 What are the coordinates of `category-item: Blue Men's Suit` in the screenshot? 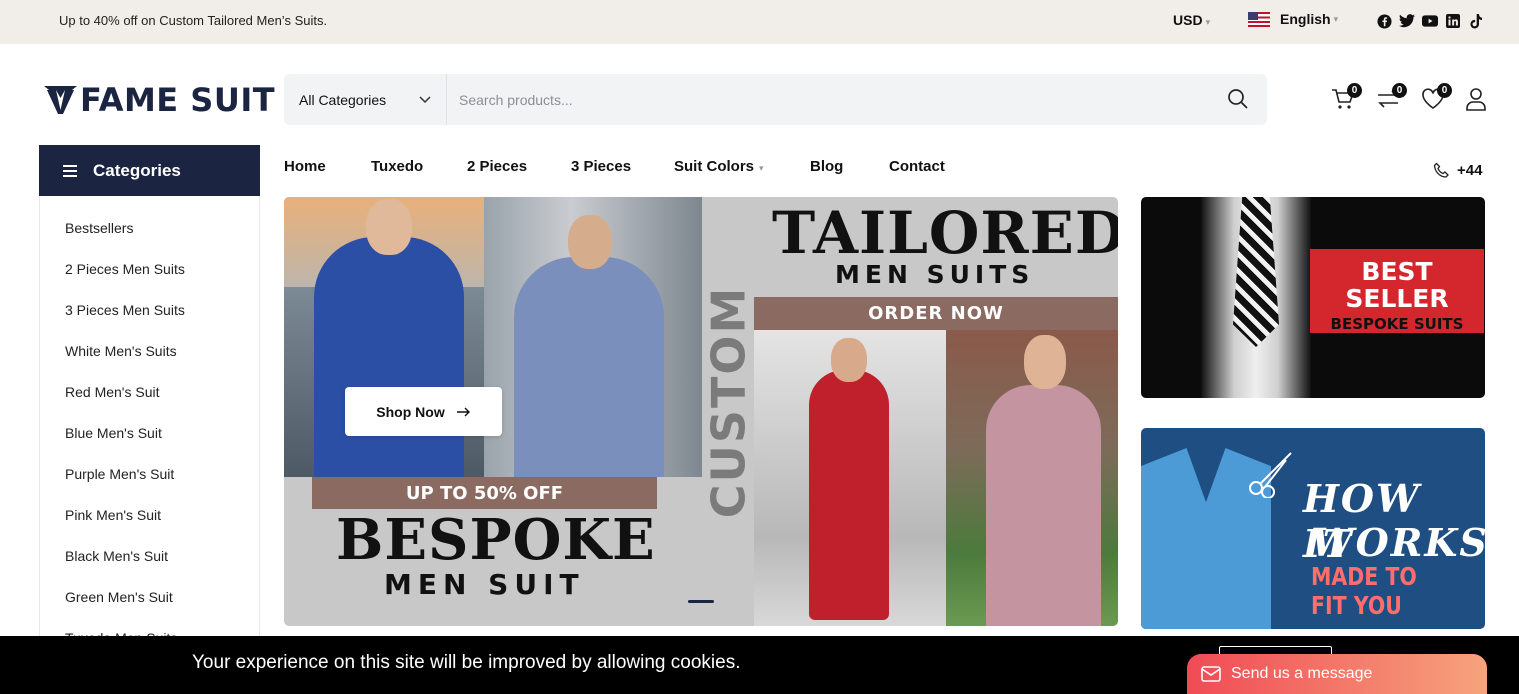 It's located at (113, 433).